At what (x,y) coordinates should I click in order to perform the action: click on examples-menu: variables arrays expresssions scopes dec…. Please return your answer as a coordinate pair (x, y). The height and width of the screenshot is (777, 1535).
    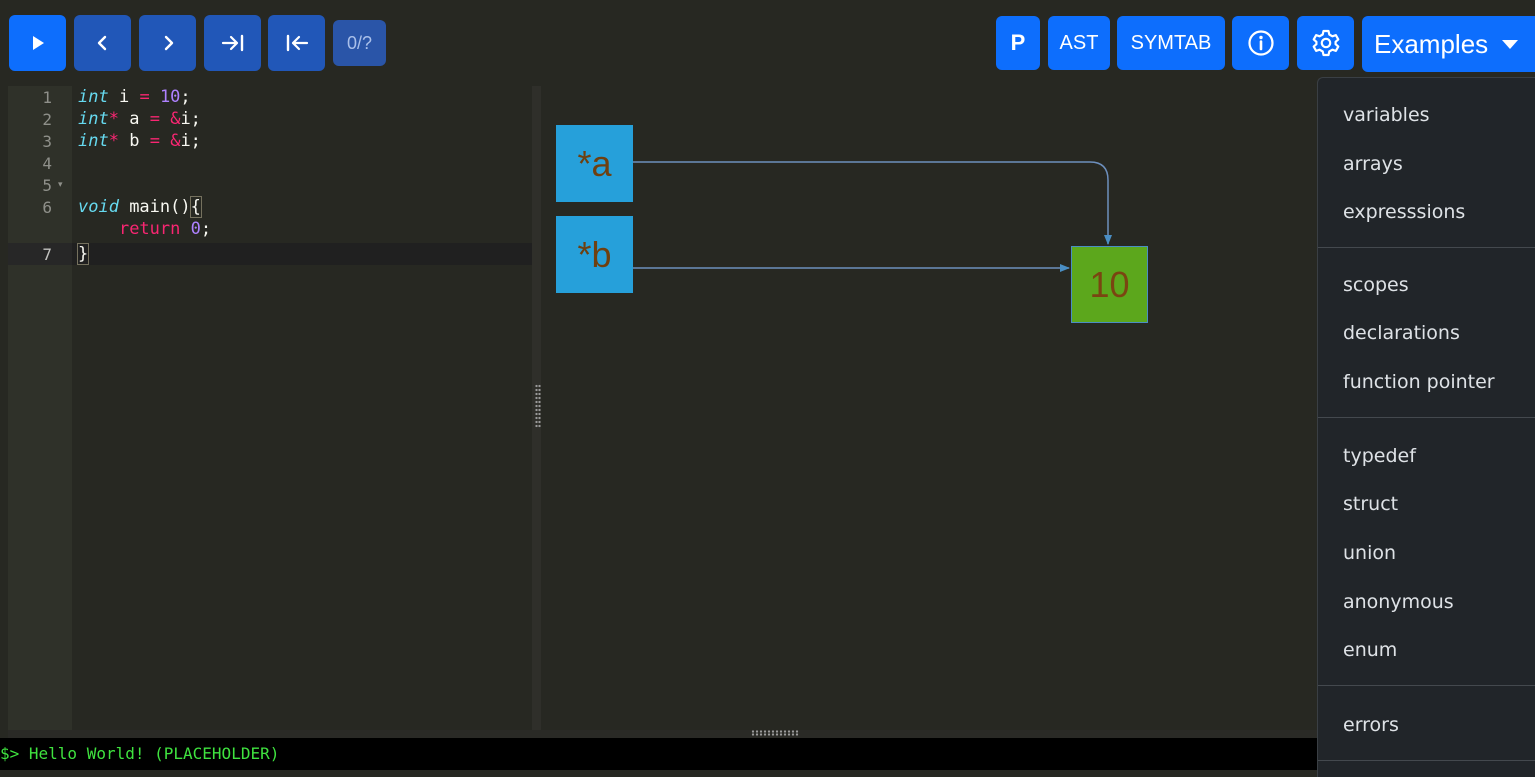
    Looking at the image, I should click on (1426, 427).